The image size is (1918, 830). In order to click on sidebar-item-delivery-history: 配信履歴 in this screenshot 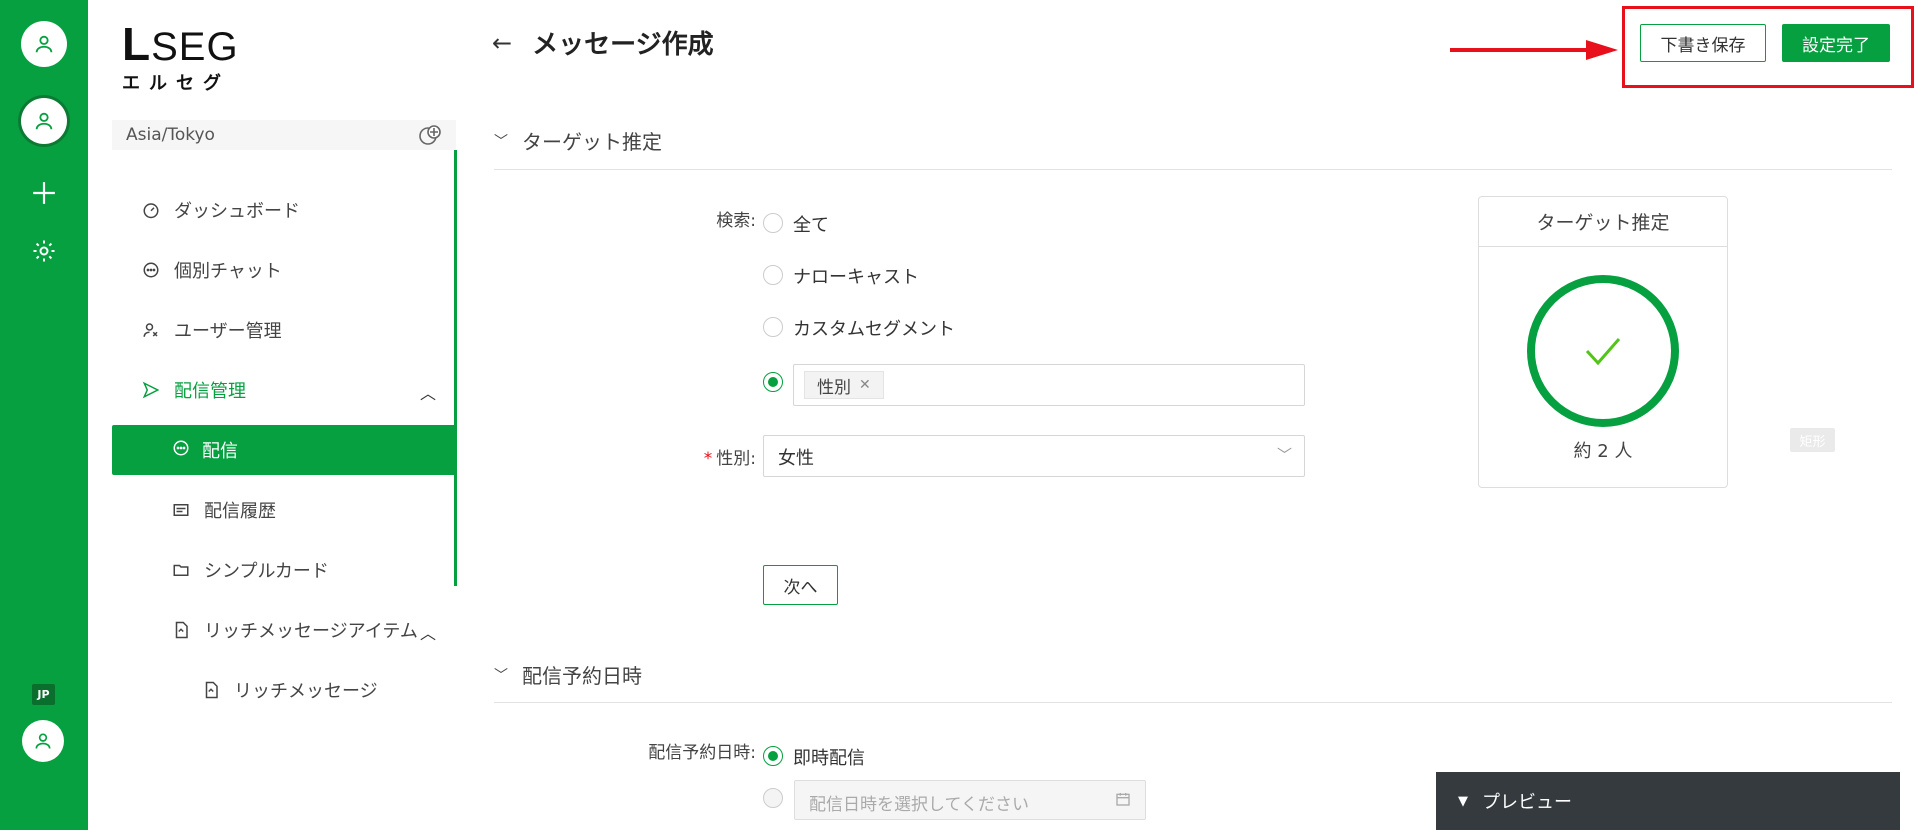, I will do `click(223, 510)`.